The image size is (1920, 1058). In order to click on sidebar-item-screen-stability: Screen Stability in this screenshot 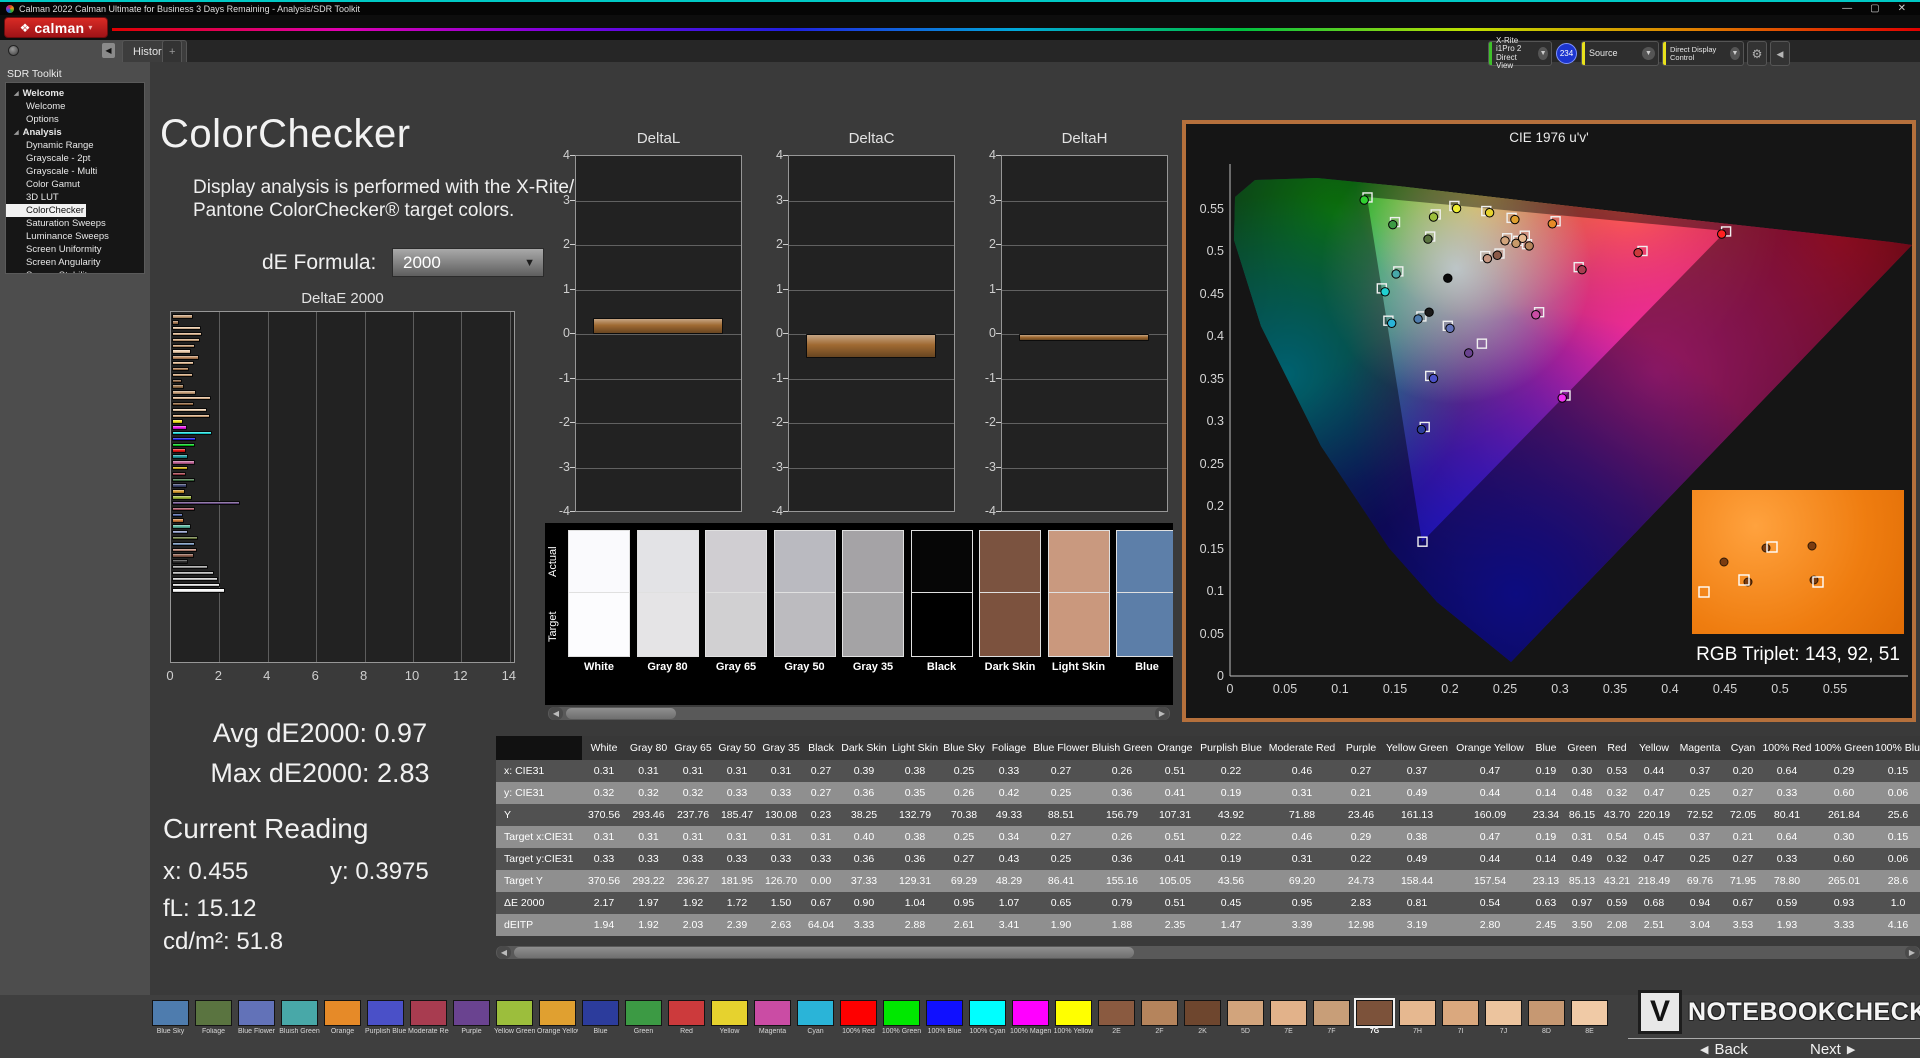, I will do `click(75, 271)`.